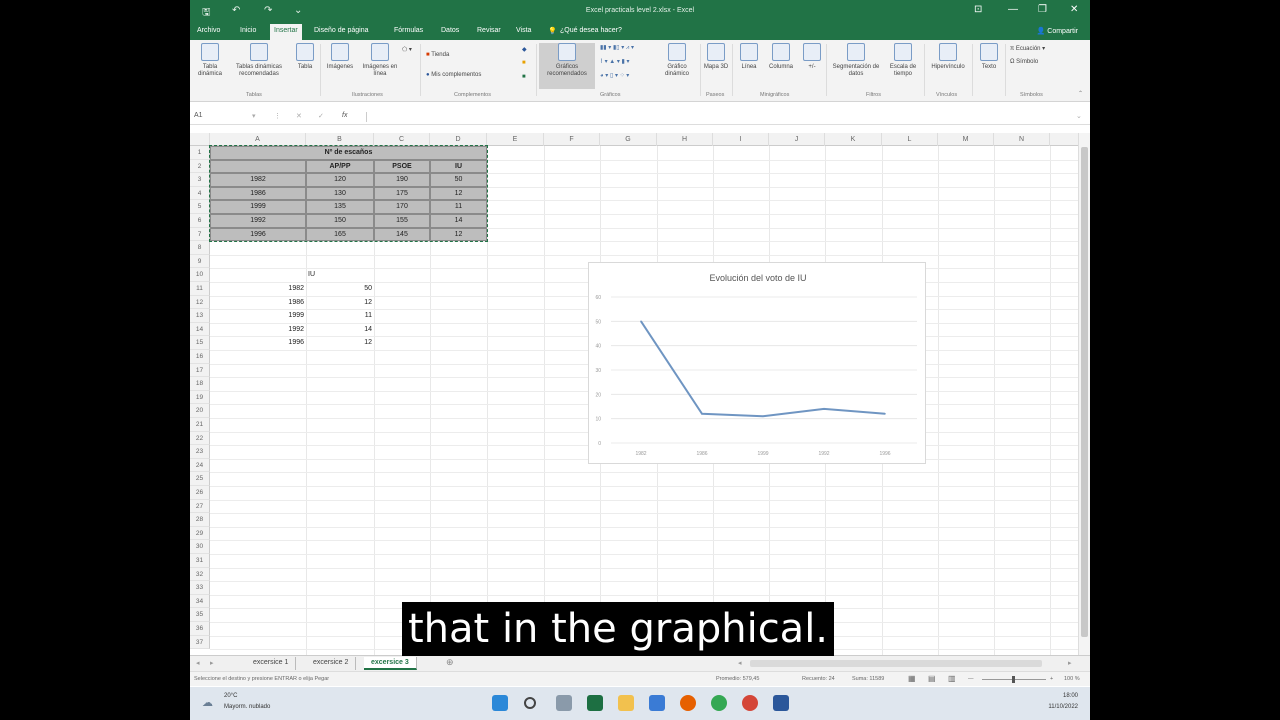 The height and width of the screenshot is (720, 1280). What do you see at coordinates (952, 678) in the screenshot?
I see `page-break-icon: ▥` at bounding box center [952, 678].